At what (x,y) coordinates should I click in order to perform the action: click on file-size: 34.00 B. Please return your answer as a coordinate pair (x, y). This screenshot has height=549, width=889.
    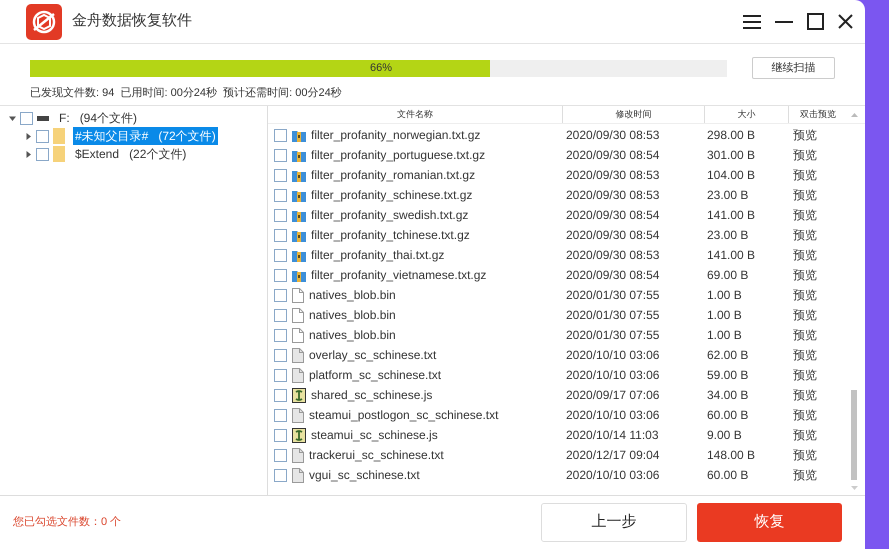
    Looking at the image, I should click on (728, 395).